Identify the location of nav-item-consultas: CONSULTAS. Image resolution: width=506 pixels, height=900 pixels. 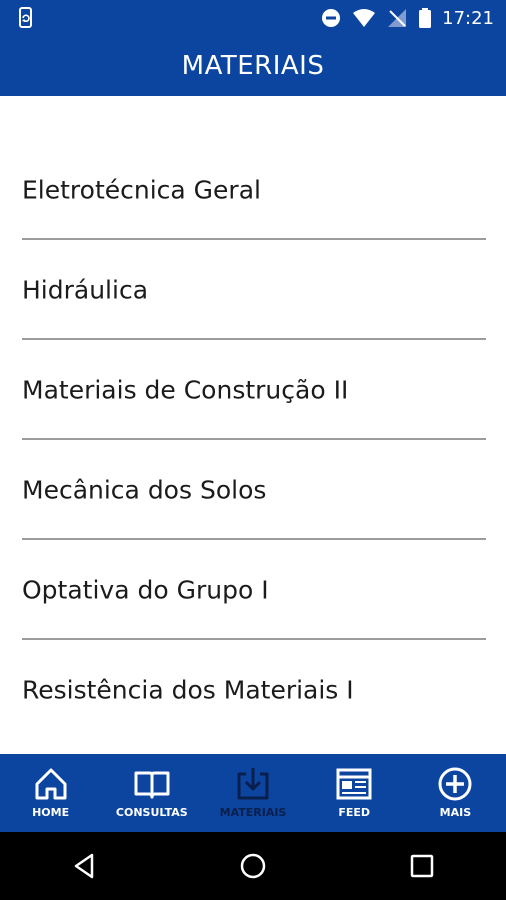
(151, 793).